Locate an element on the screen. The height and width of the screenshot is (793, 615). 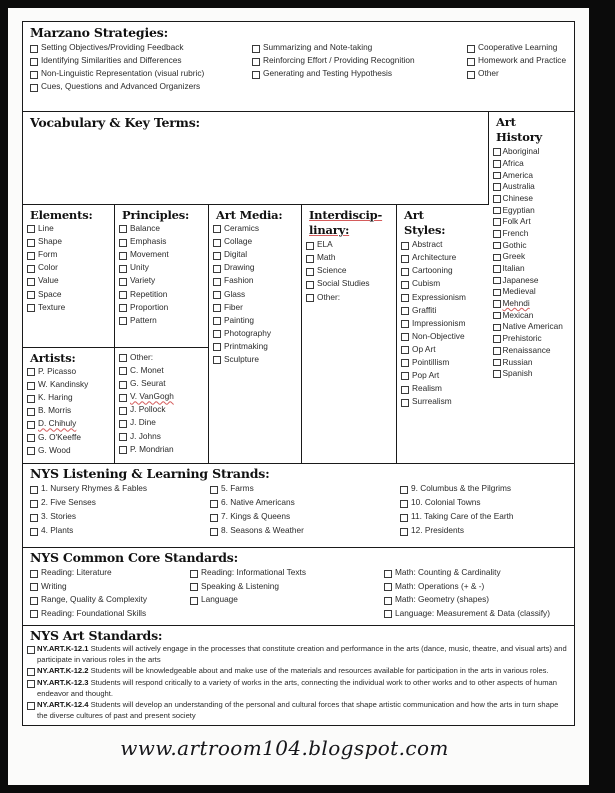
art-style-item: Pop Art is located at coordinates (444, 376).